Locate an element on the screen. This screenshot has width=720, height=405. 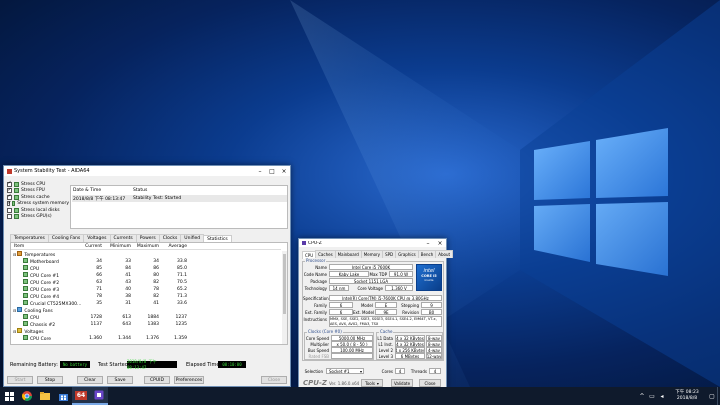
tab-mainboard: Mainboard is located at coordinates (348, 254).